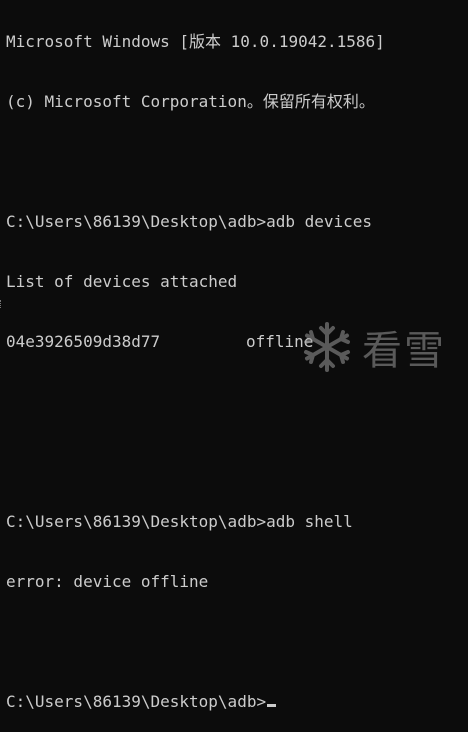 The height and width of the screenshot is (732, 468). What do you see at coordinates (195, 41) in the screenshot?
I see `version-line: Microsoft Windows [版本 10.0.19042.1586]` at bounding box center [195, 41].